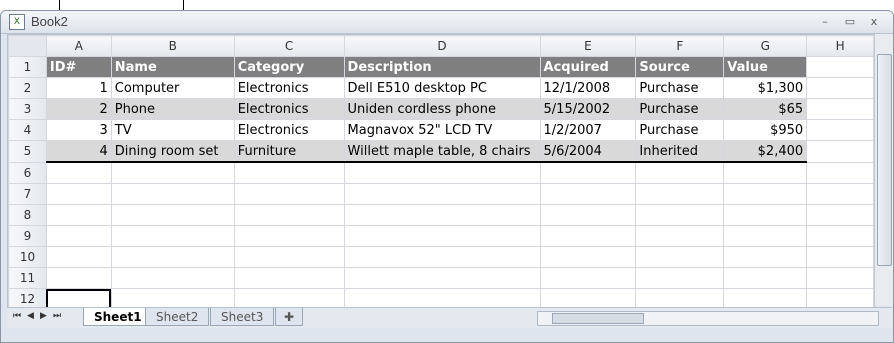 The height and width of the screenshot is (343, 894). What do you see at coordinates (765, 46) in the screenshot?
I see `column-header: G` at bounding box center [765, 46].